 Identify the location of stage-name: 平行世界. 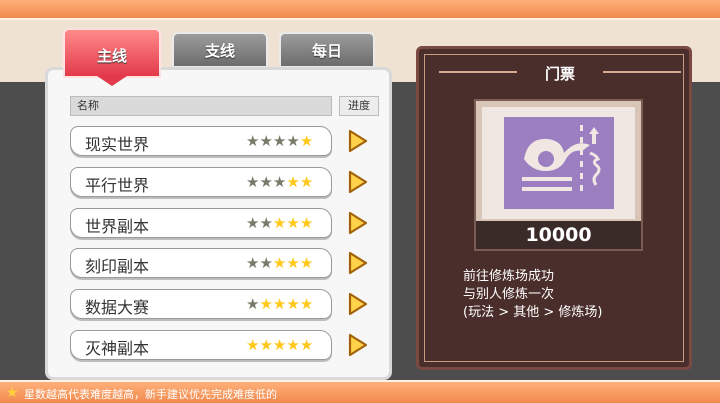
(117, 185).